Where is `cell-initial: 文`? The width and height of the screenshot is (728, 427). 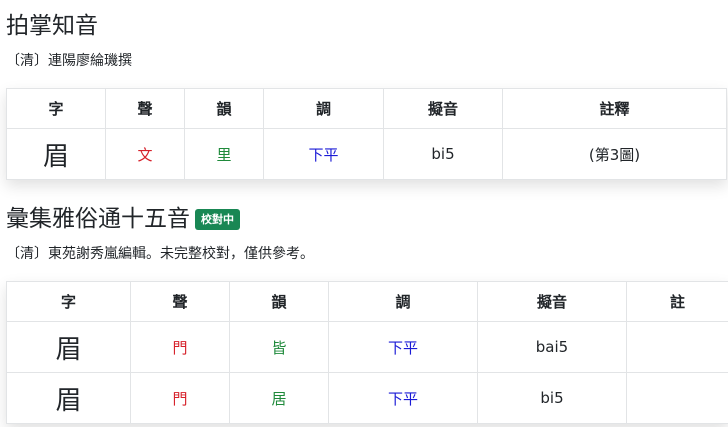
cell-initial: 文 is located at coordinates (145, 154).